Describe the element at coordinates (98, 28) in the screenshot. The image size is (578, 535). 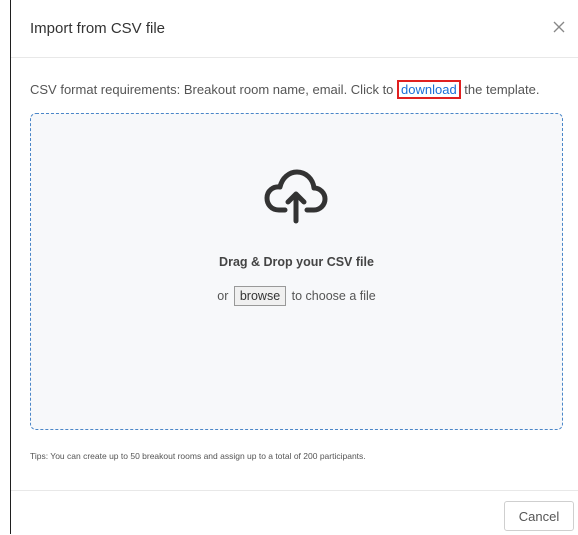
I see `dialog-title: Import from CSV file` at that location.